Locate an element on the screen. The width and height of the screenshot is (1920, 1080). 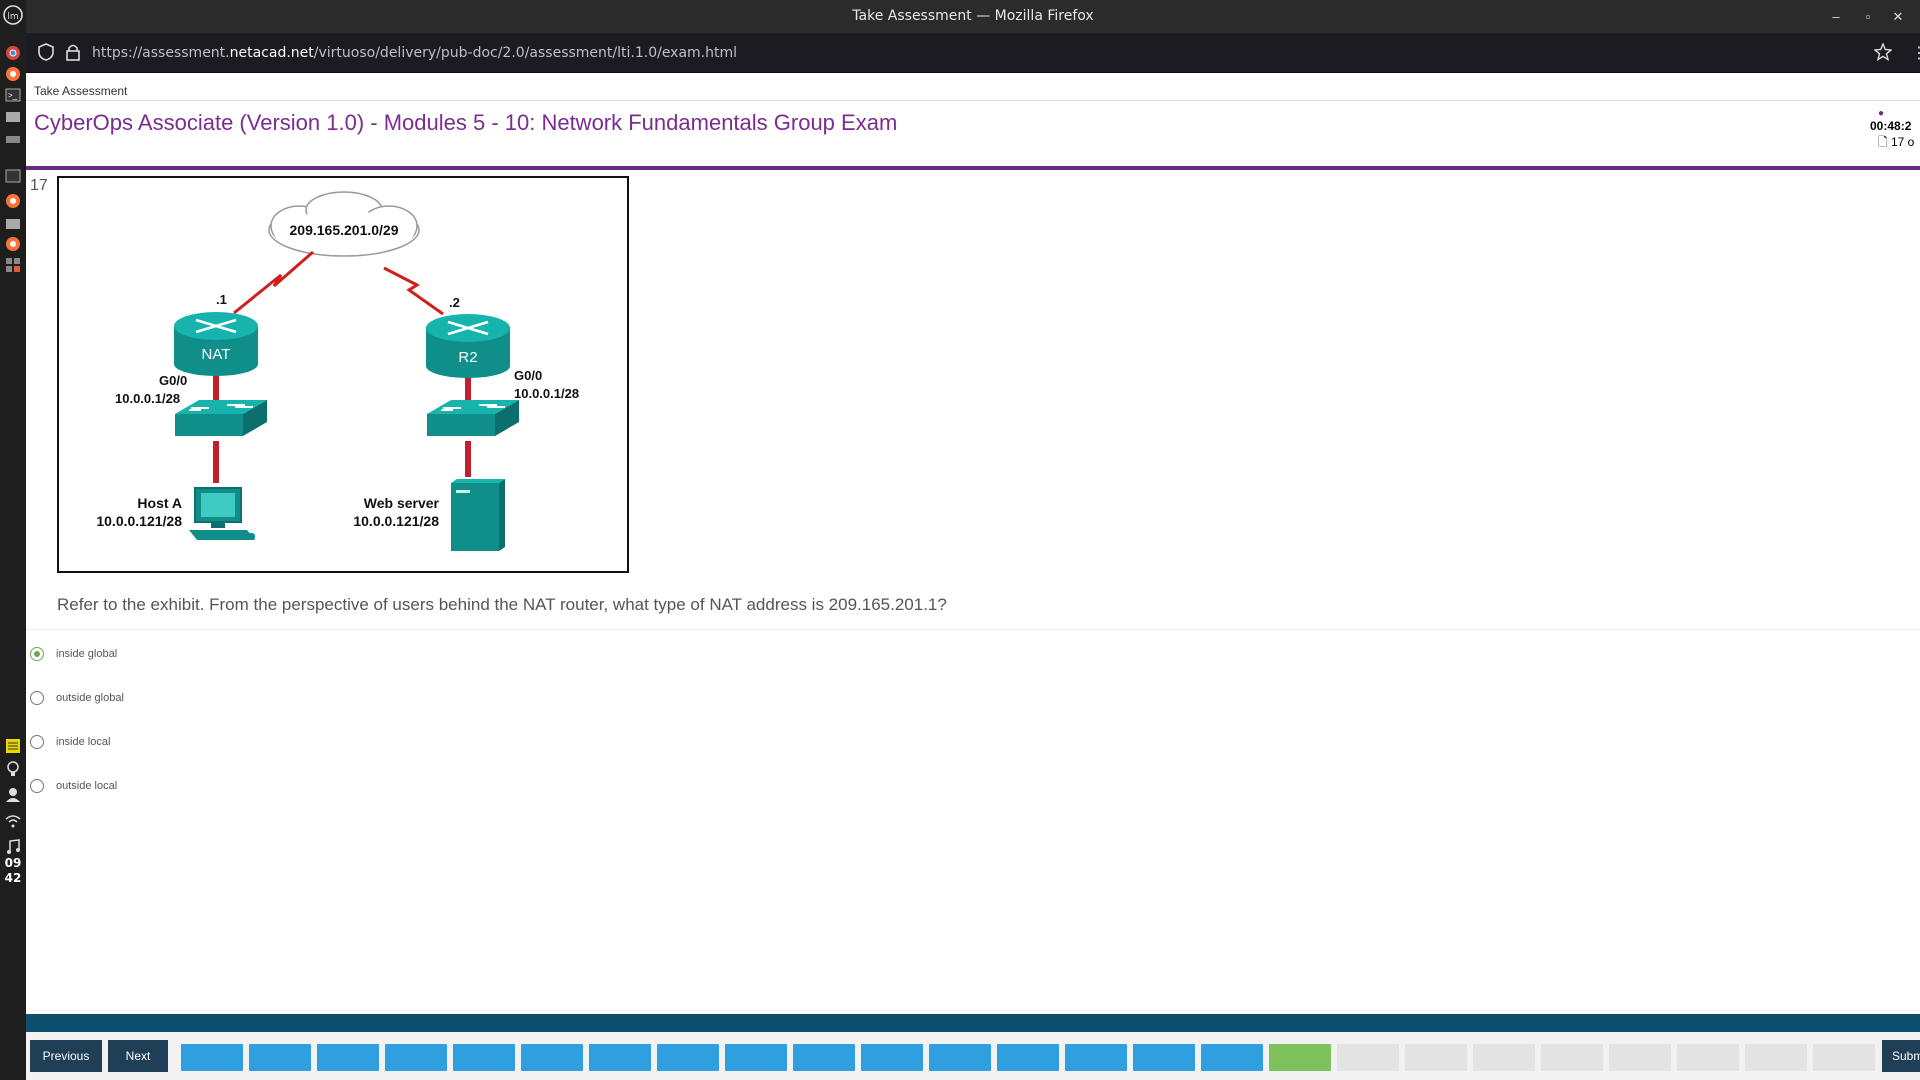
r2-if-name: G0/0 is located at coordinates (528, 375).